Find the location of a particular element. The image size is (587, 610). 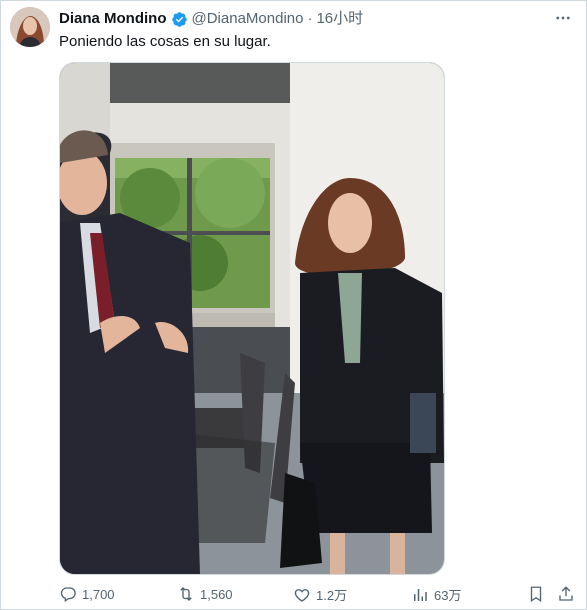

views-button: 63万 is located at coordinates (436, 594).